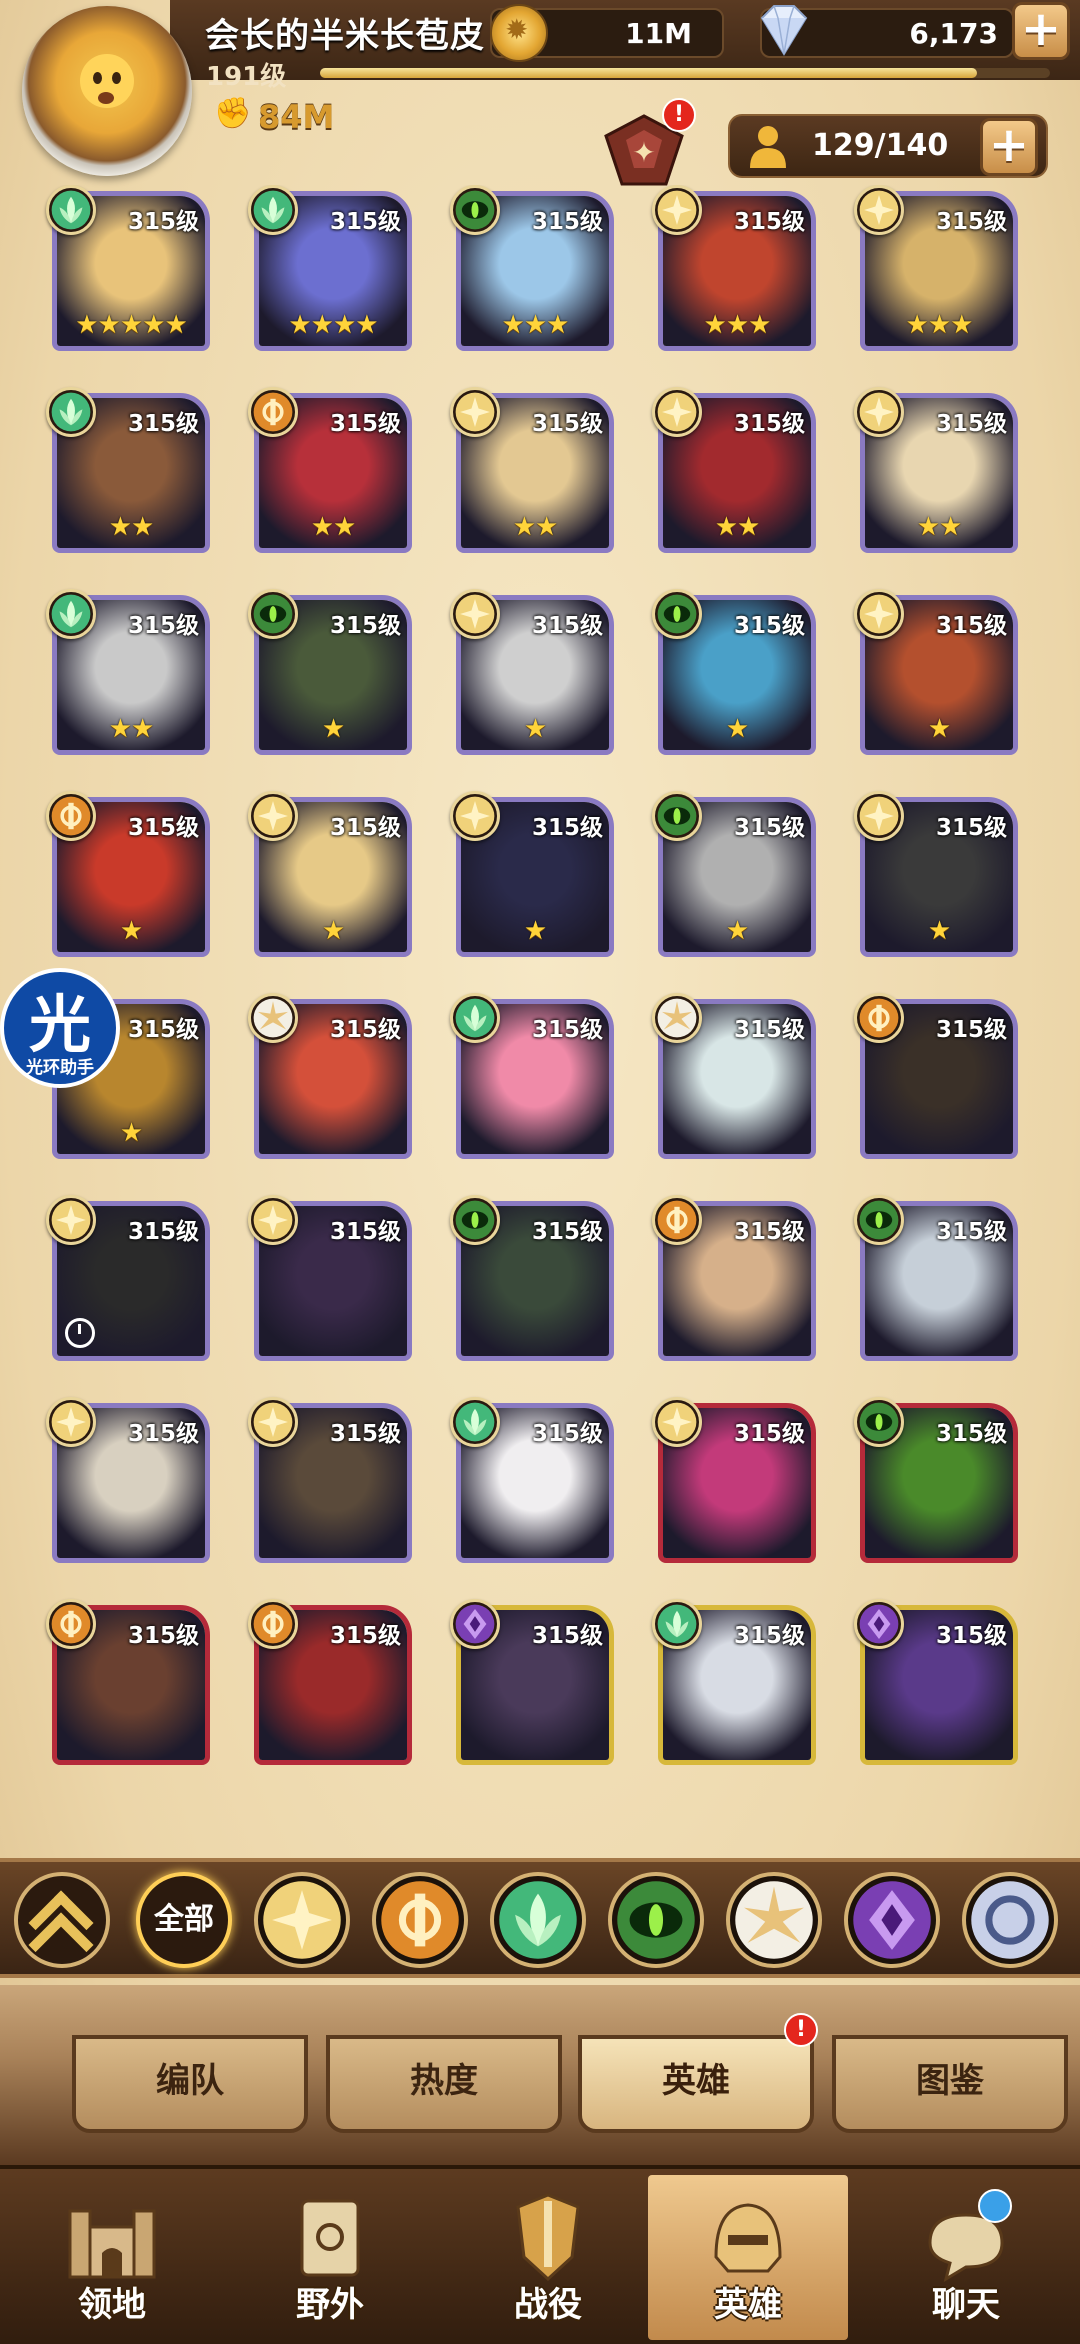 The height and width of the screenshot is (2344, 1080). Describe the element at coordinates (966, 2305) in the screenshot. I see `nav-label: 聊天` at that location.